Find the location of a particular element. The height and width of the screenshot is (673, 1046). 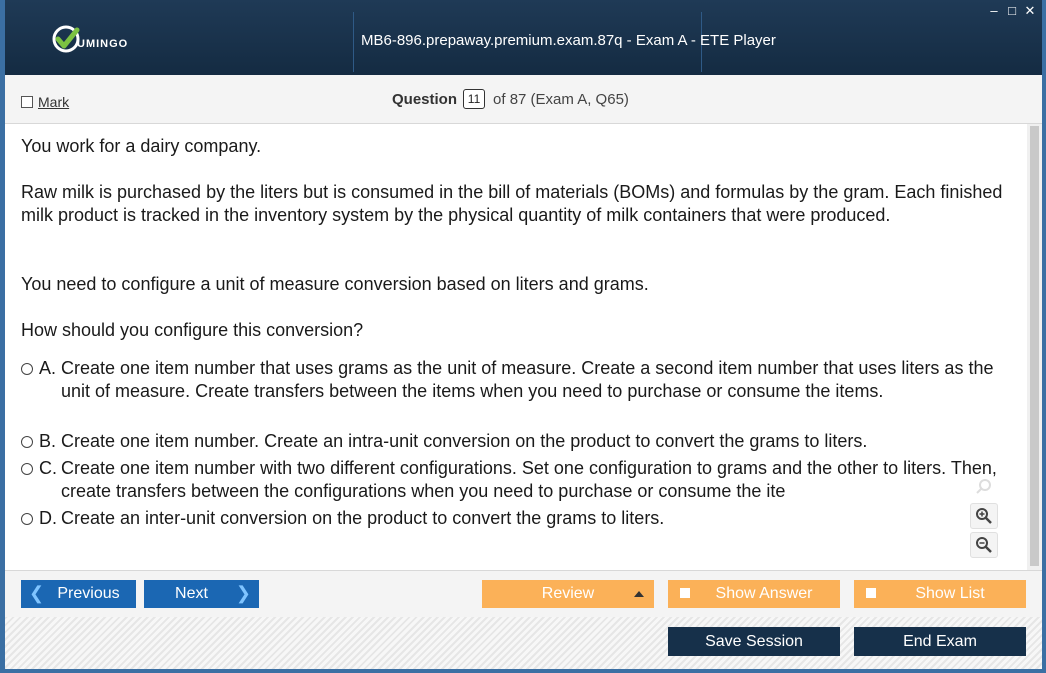

review-button: Review is located at coordinates (568, 594).